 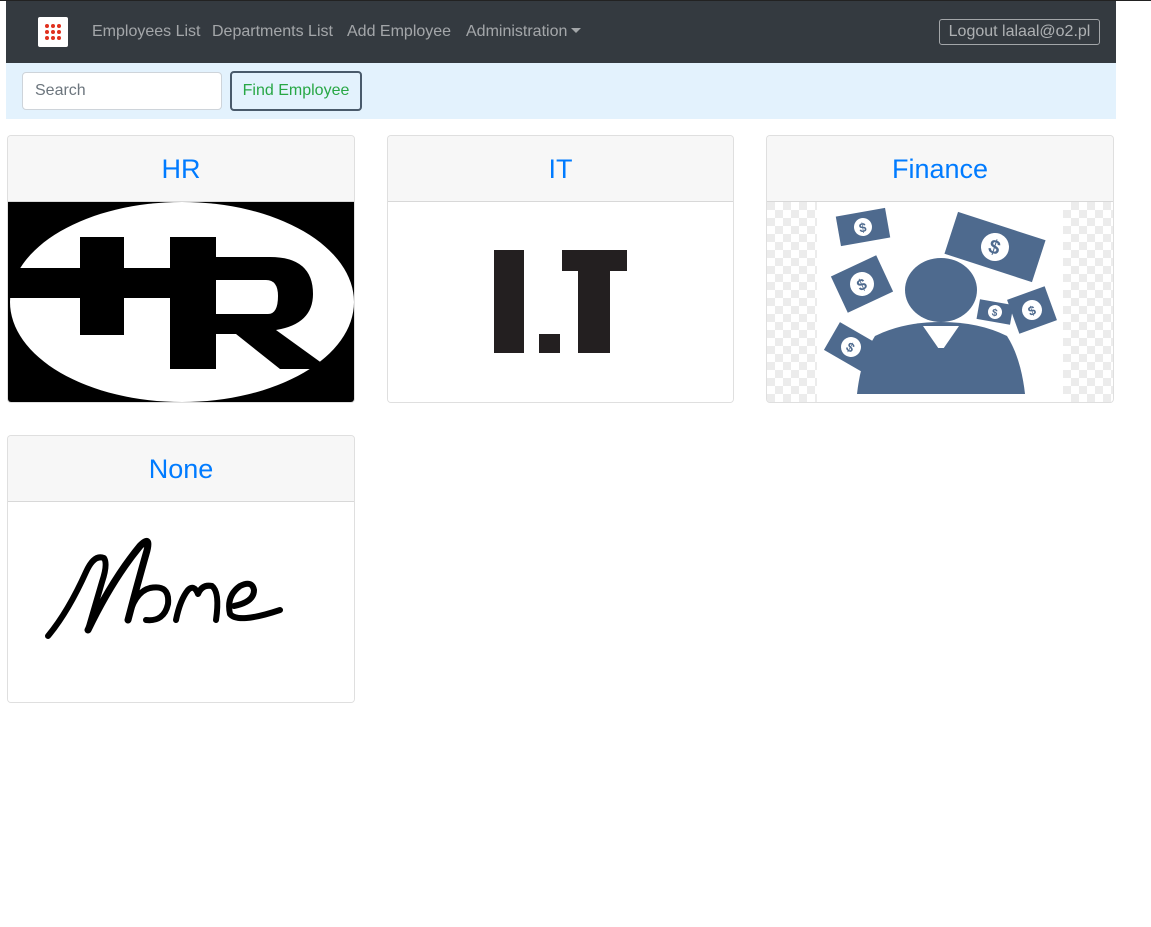 I want to click on department-title: HR, so click(x=181, y=169).